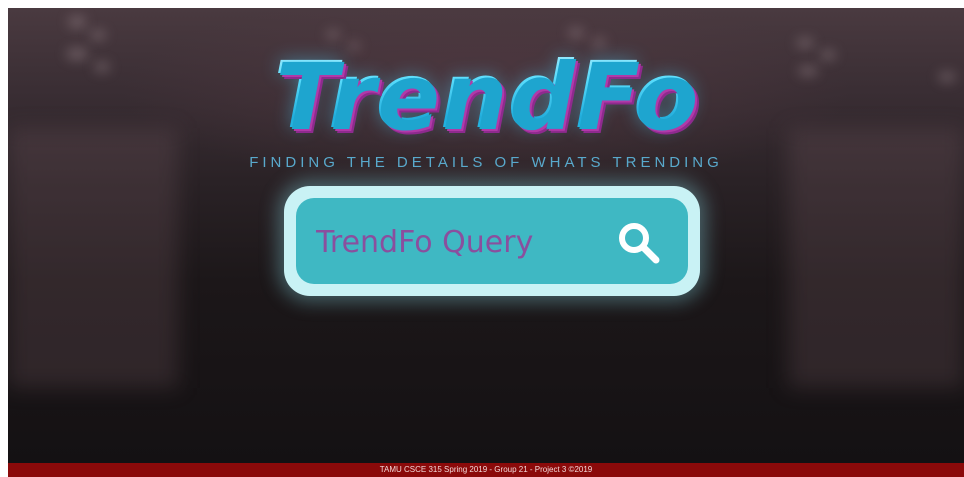  Describe the element at coordinates (486, 162) in the screenshot. I see `tagline: FINDING THE DETAILS OF WHATS TRENDING` at that location.